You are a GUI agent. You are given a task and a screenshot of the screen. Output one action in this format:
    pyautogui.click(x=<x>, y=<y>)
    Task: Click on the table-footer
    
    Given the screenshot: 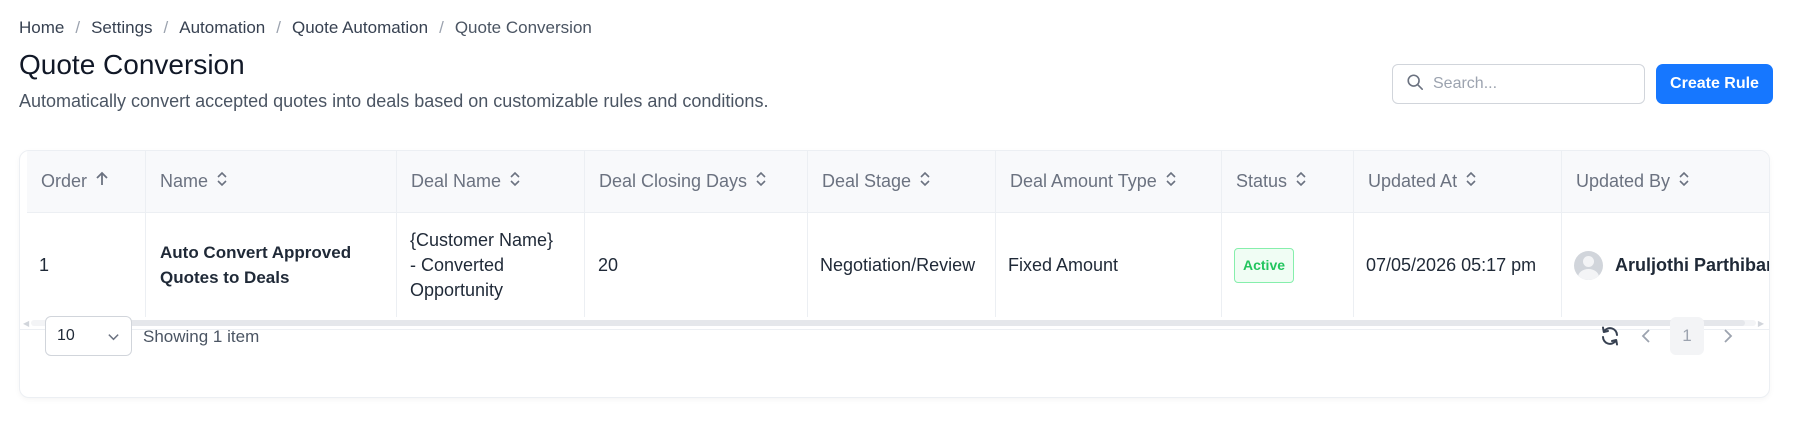 What is the action you would take?
    pyautogui.click(x=894, y=363)
    